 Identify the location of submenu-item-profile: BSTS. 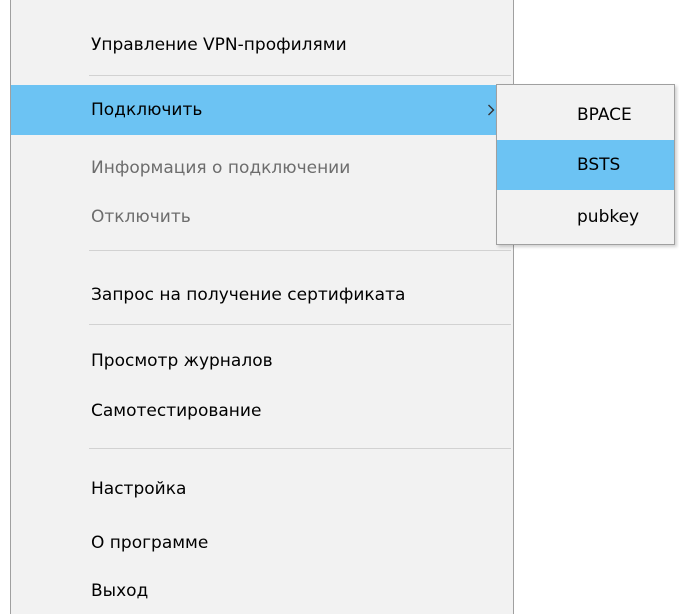
(585, 165).